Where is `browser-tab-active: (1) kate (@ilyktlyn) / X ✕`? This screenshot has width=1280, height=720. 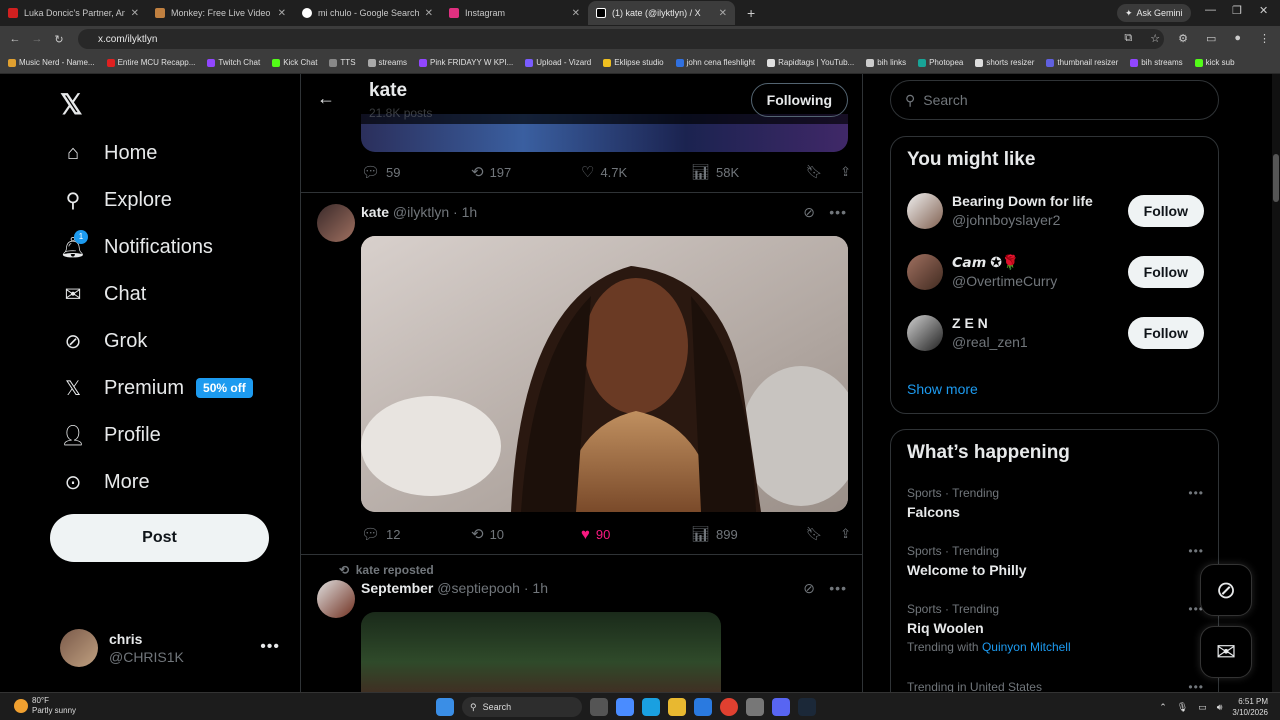
browser-tab-active: (1) kate (@ilyktlyn) / X ✕ is located at coordinates (661, 13).